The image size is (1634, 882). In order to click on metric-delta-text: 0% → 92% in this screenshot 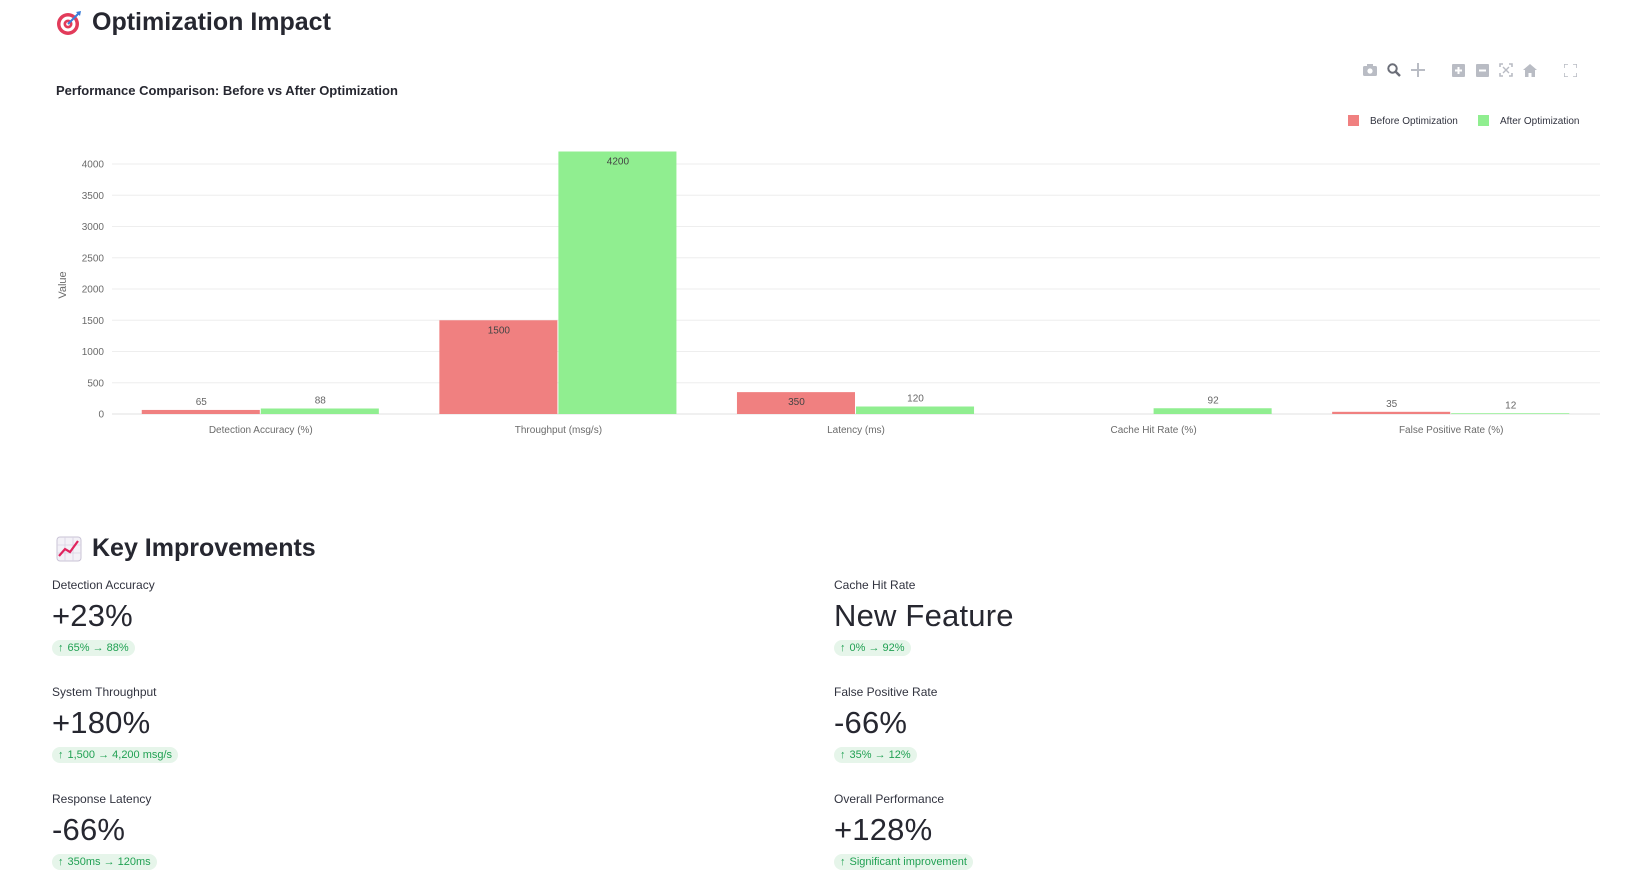, I will do `click(877, 648)`.